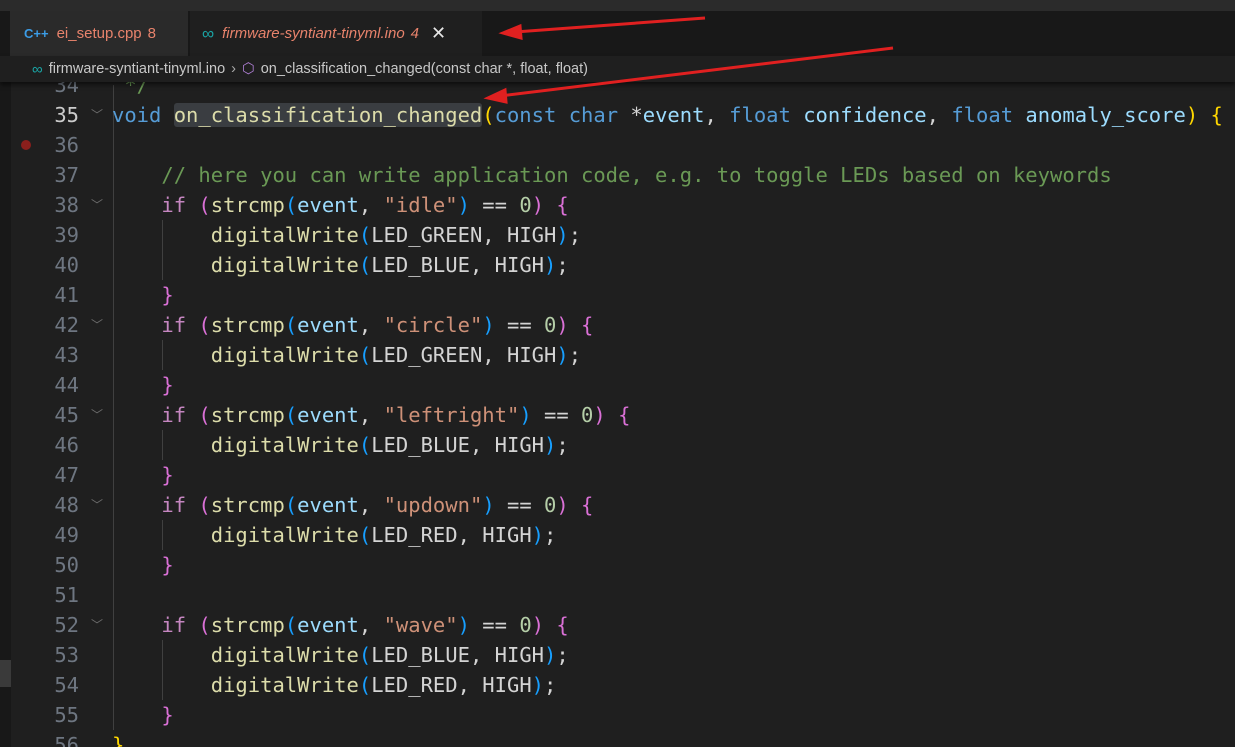 The height and width of the screenshot is (747, 1235). I want to click on annotation-arrows, so click(688, 60).